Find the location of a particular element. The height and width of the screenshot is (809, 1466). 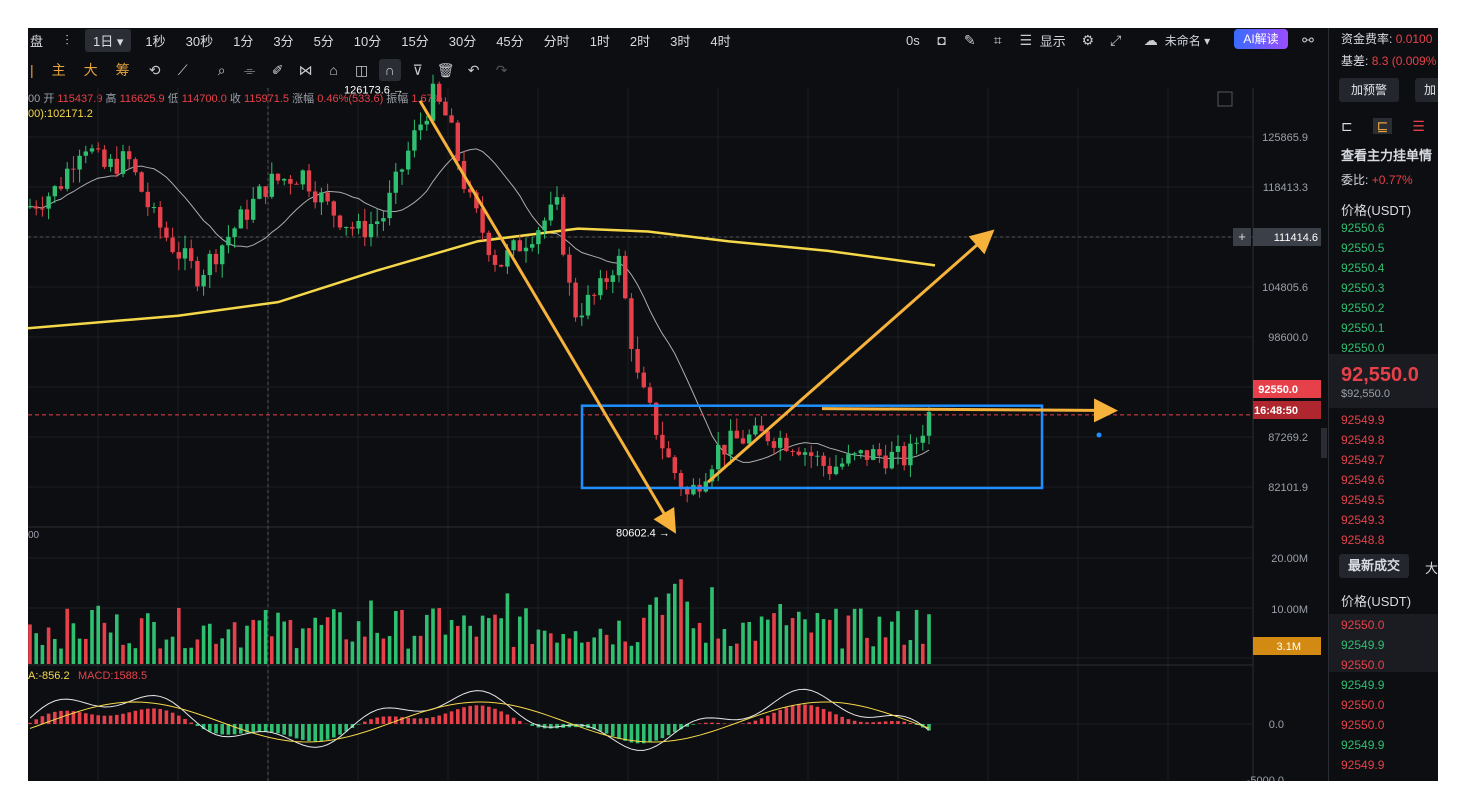

price-tick-label: 98600.0 is located at coordinates (1288, 338).